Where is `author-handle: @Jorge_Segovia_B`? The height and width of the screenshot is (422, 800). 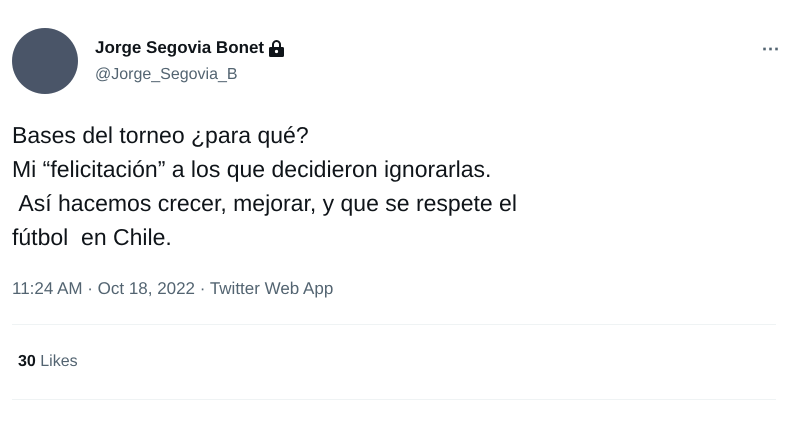 author-handle: @Jorge_Segovia_B is located at coordinates (428, 74).